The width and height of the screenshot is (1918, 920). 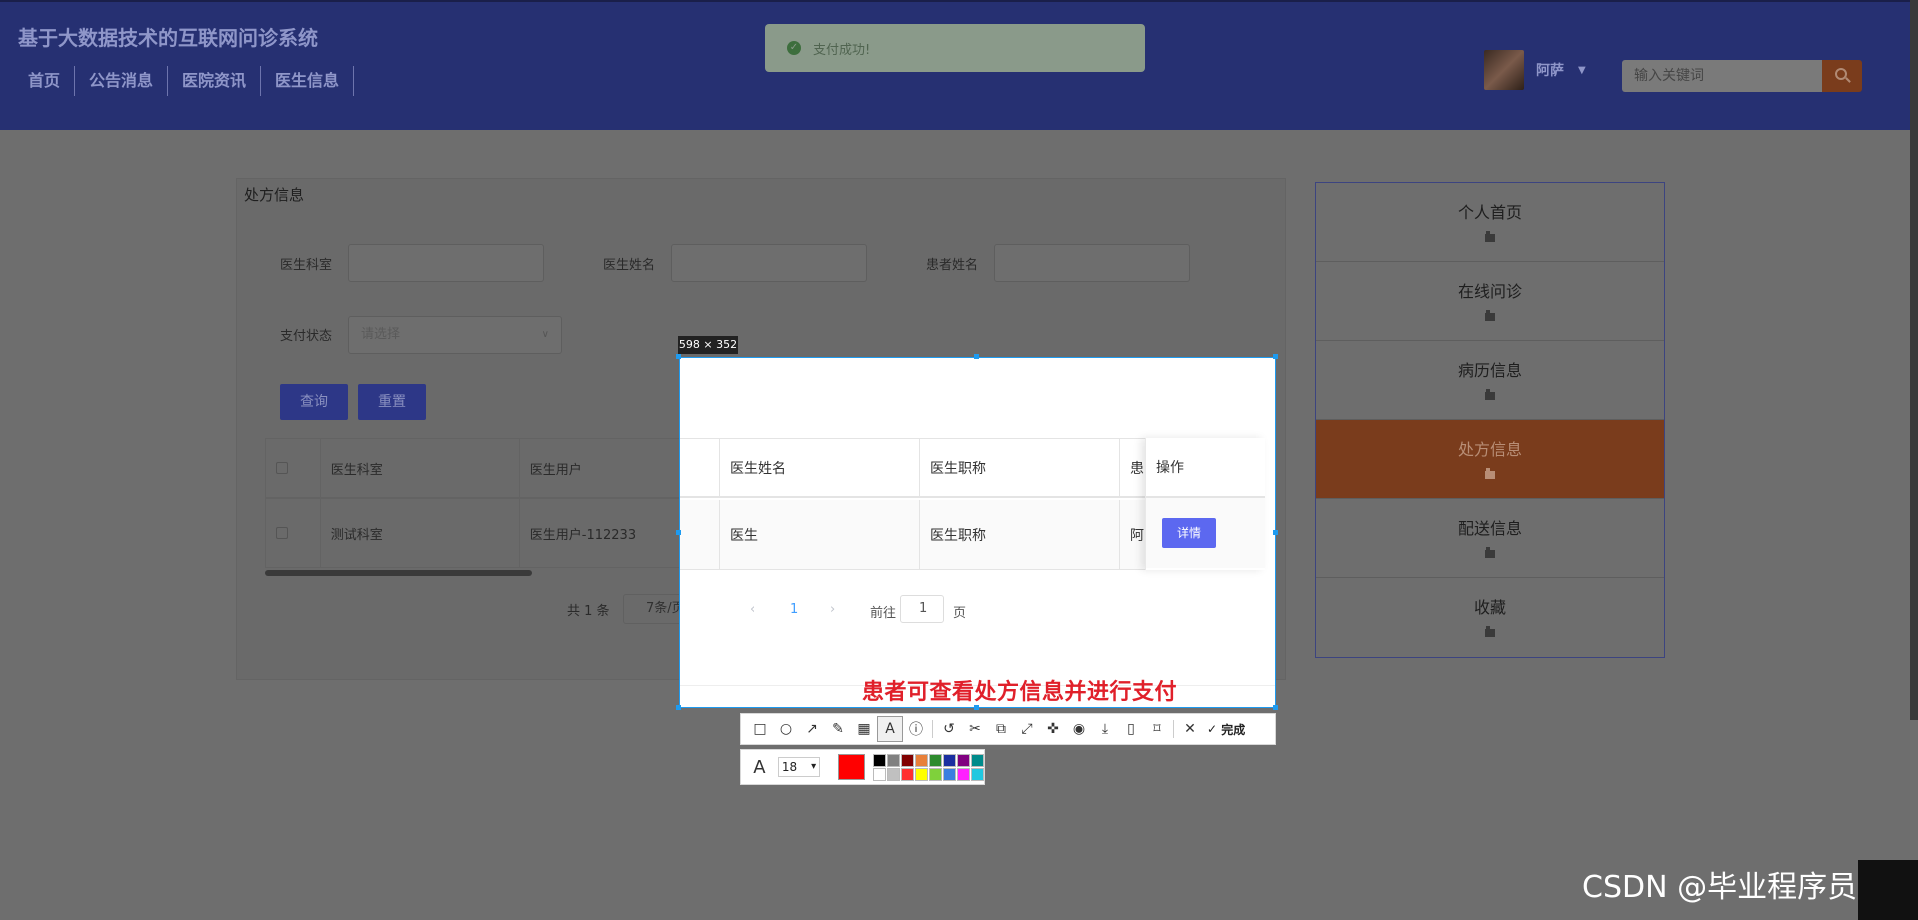 I want to click on col-doctor-title: 医生职称, so click(x=1020, y=467).